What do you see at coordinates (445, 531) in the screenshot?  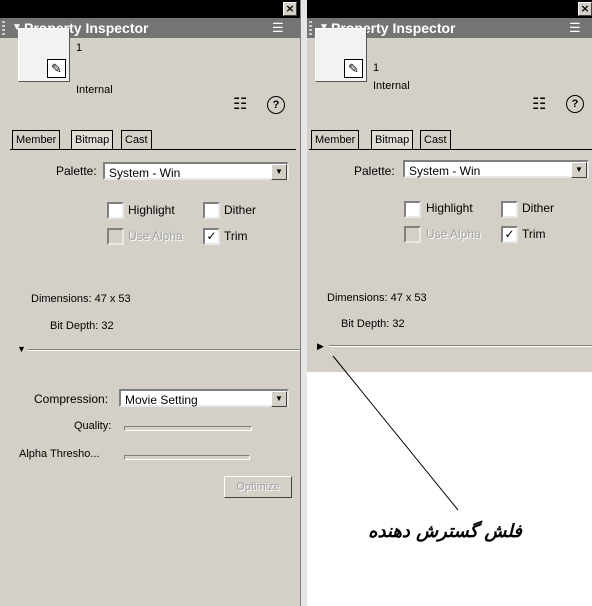 I see `expander-arrow-caption: فلش گسترش دهنده` at bounding box center [445, 531].